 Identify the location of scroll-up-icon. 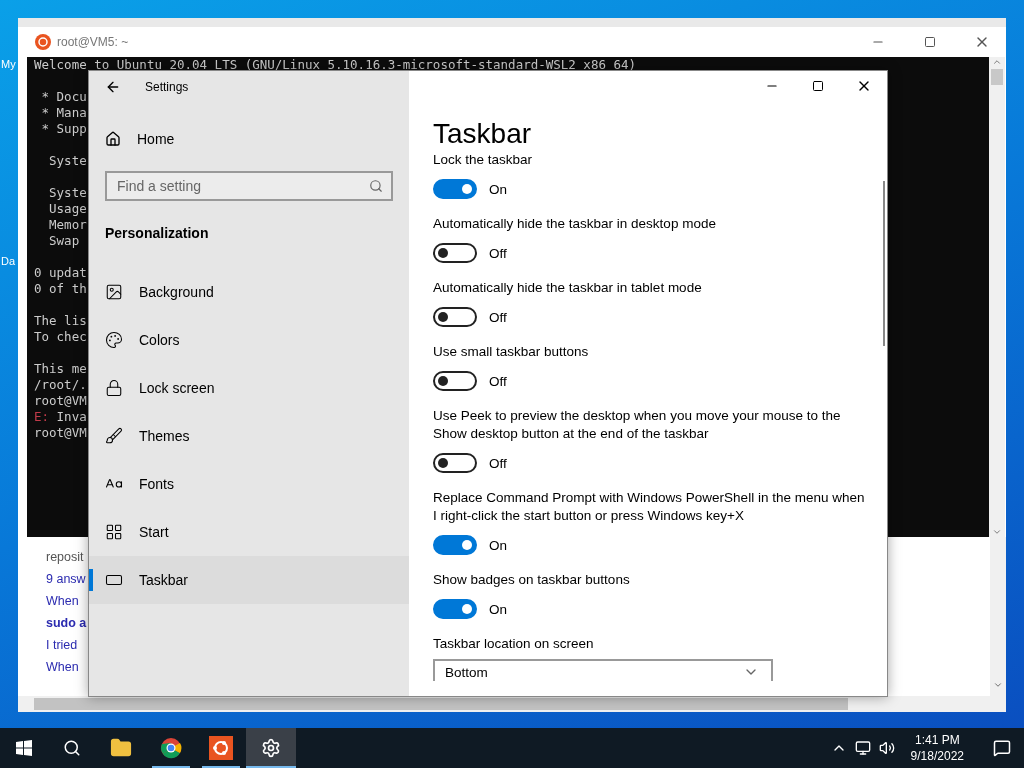
(997, 62).